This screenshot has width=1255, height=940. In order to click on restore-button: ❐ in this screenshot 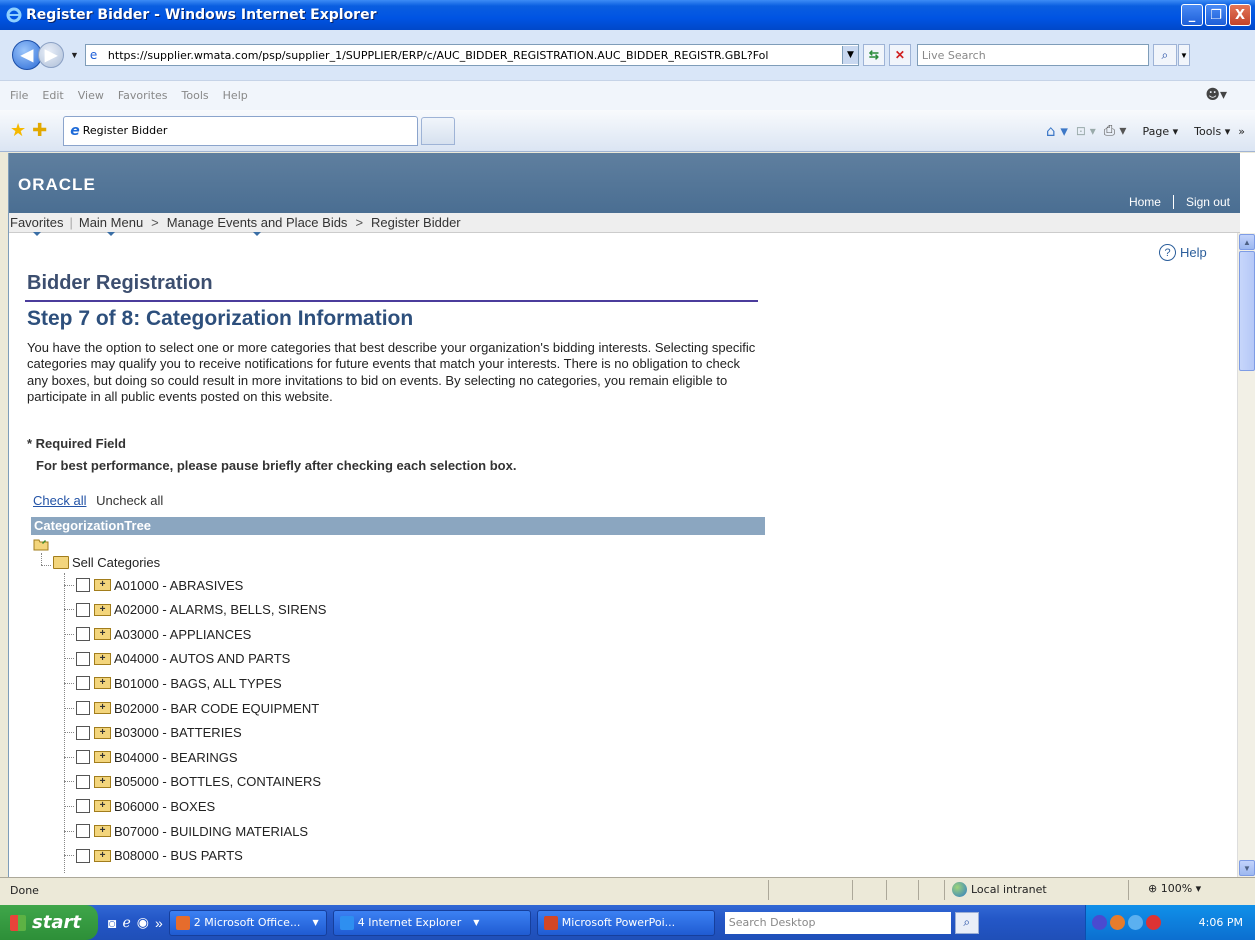, I will do `click(1216, 15)`.